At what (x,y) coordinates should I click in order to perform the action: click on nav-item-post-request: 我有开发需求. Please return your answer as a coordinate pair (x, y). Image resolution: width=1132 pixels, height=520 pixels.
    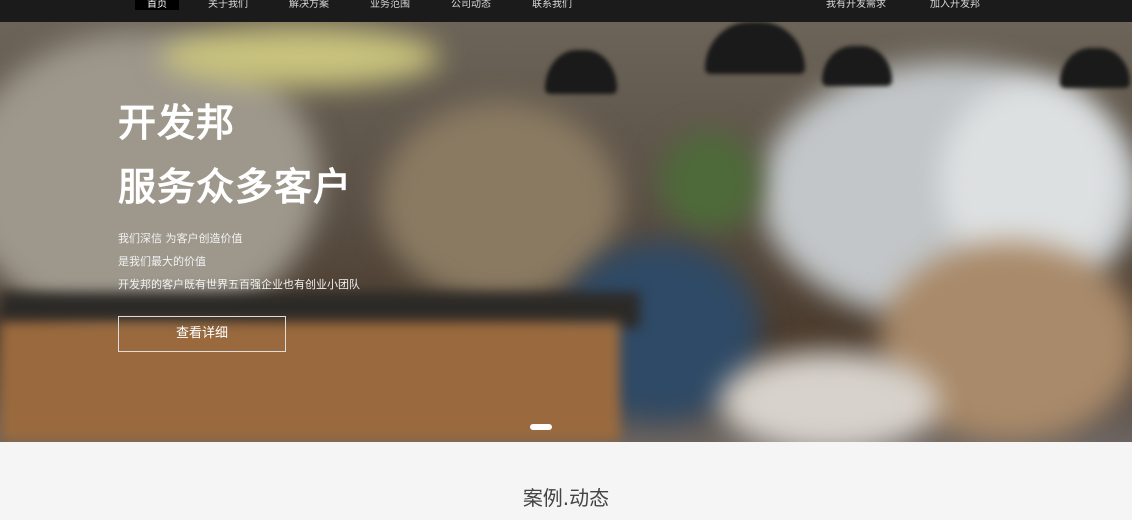
    Looking at the image, I should click on (856, 5).